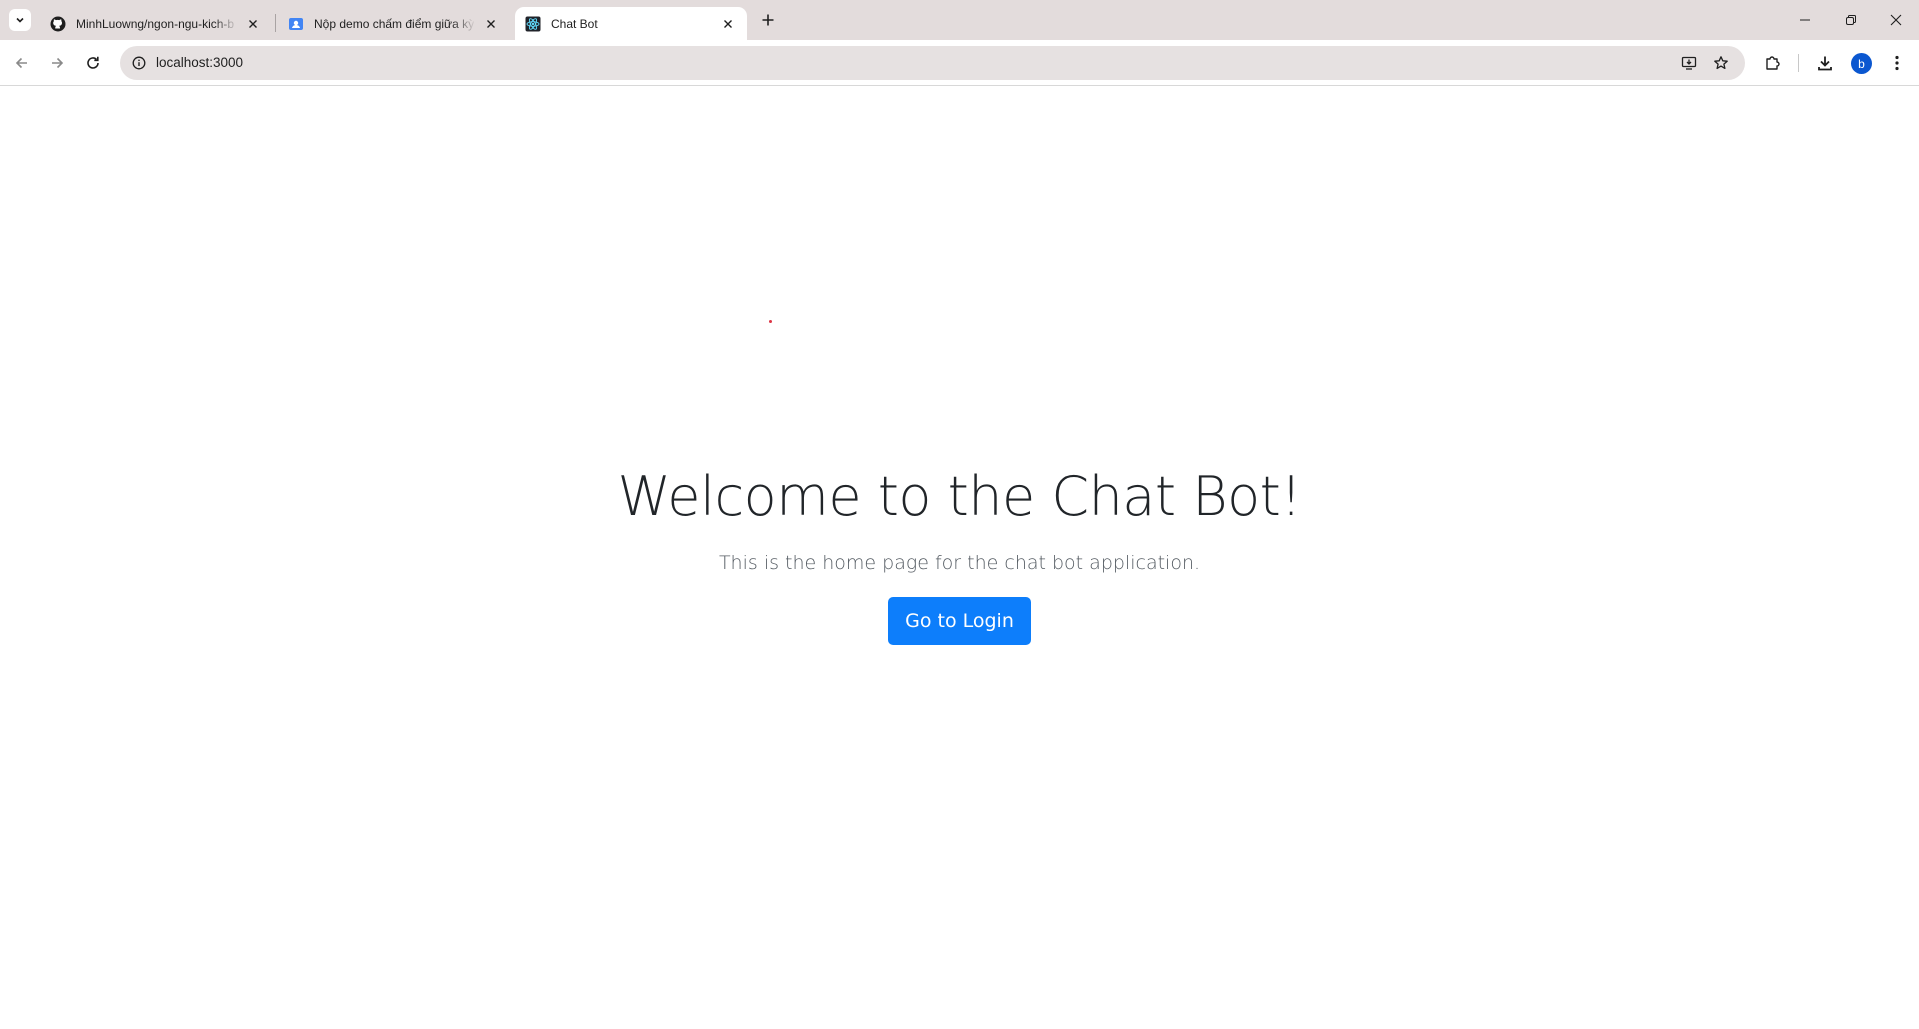 This screenshot has height=1029, width=1919. I want to click on back-button, so click(22, 63).